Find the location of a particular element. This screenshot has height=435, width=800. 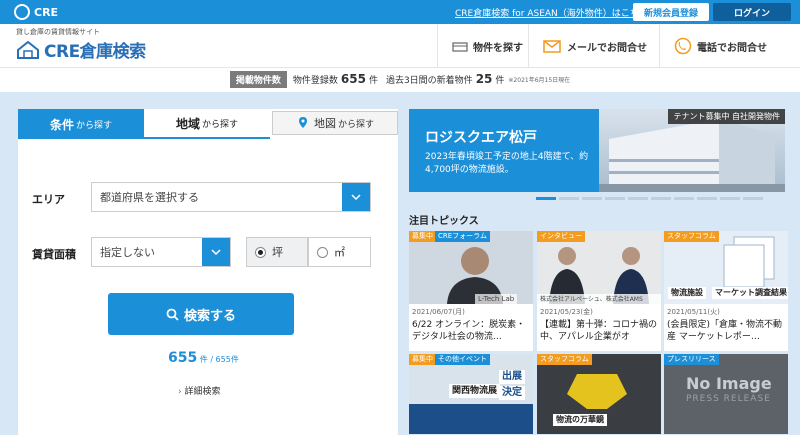

tab-region: 地域 から探す is located at coordinates (207, 124).